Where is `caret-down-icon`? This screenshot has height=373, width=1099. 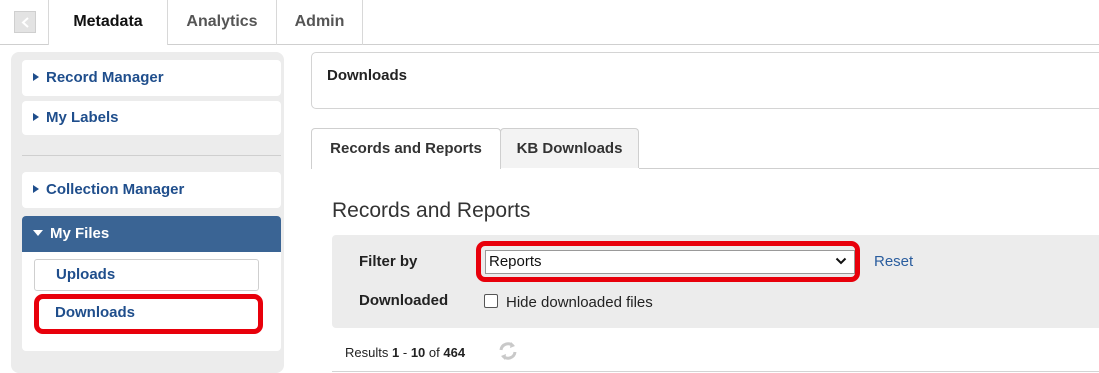
caret-down-icon is located at coordinates (38, 233).